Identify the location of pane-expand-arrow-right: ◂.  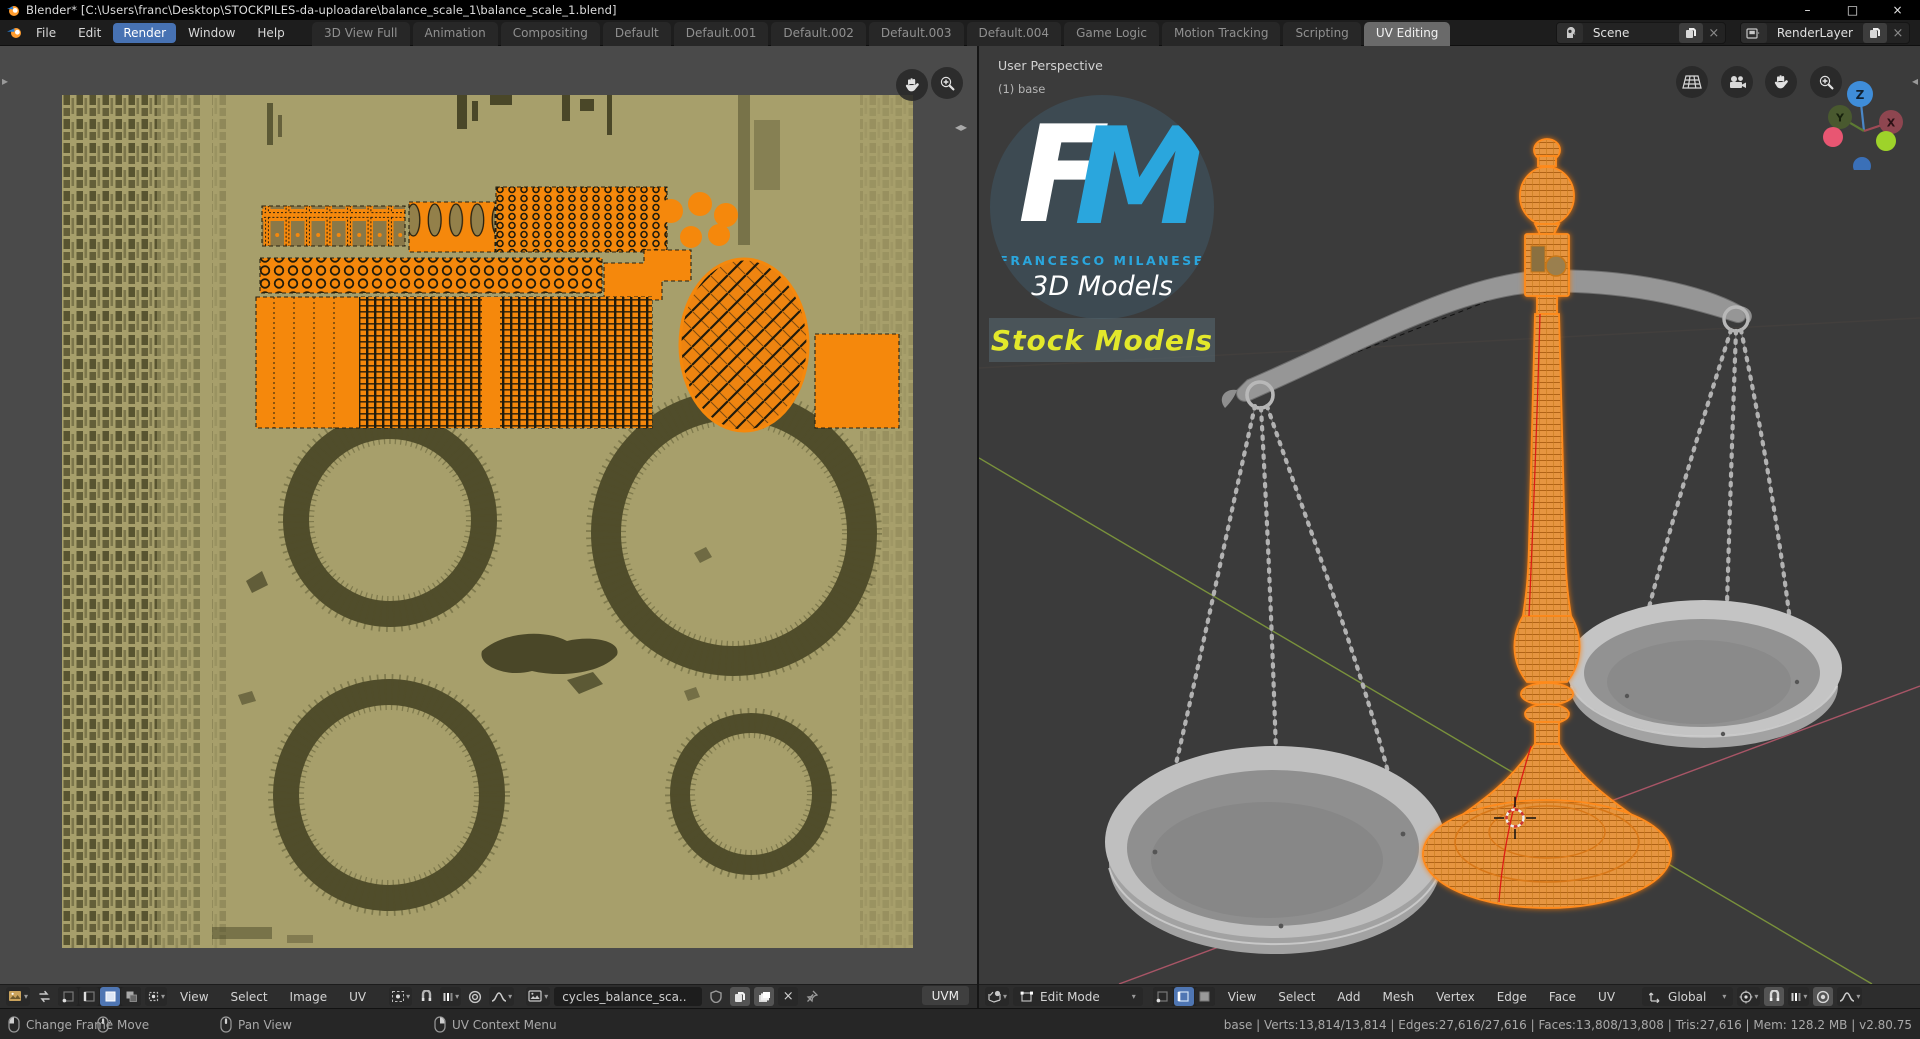
(1915, 81).